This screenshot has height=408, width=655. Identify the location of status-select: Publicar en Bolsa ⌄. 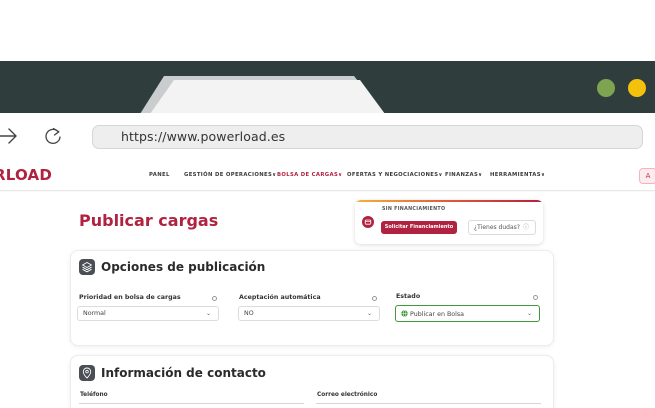
(467, 313).